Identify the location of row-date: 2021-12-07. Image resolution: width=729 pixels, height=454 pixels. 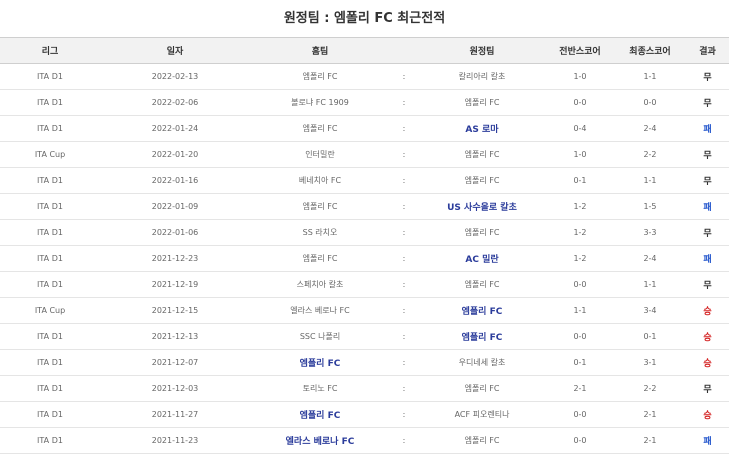
(175, 362).